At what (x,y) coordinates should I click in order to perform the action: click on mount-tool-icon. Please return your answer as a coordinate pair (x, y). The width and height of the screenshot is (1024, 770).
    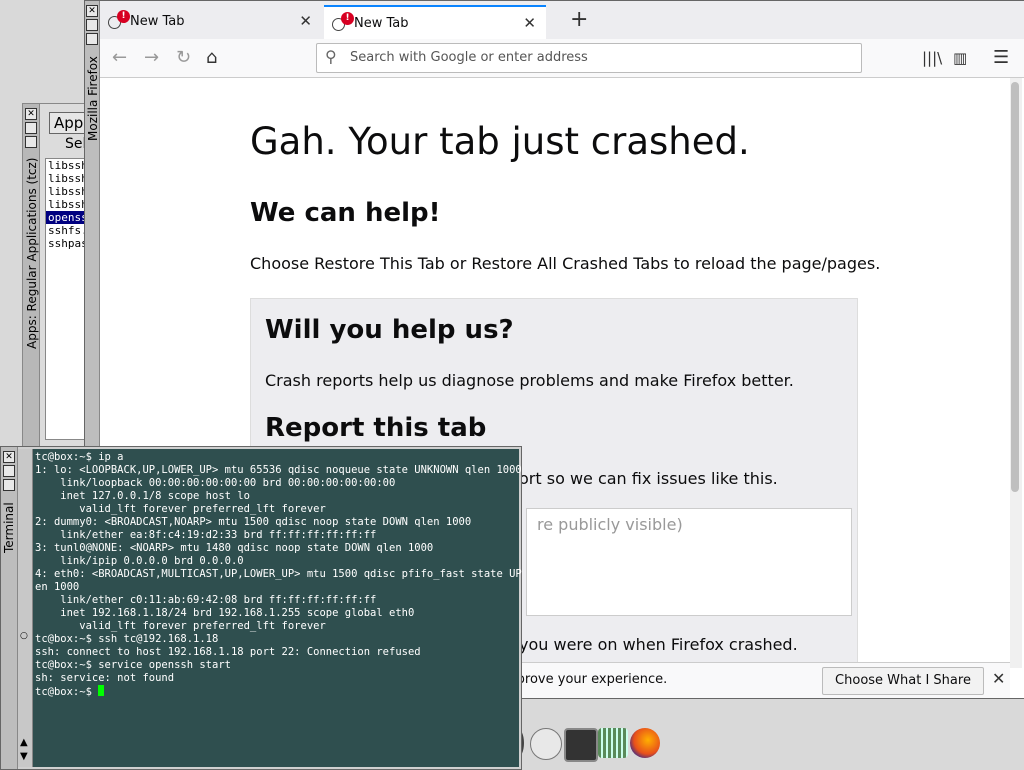
    Looking at the image, I should click on (546, 744).